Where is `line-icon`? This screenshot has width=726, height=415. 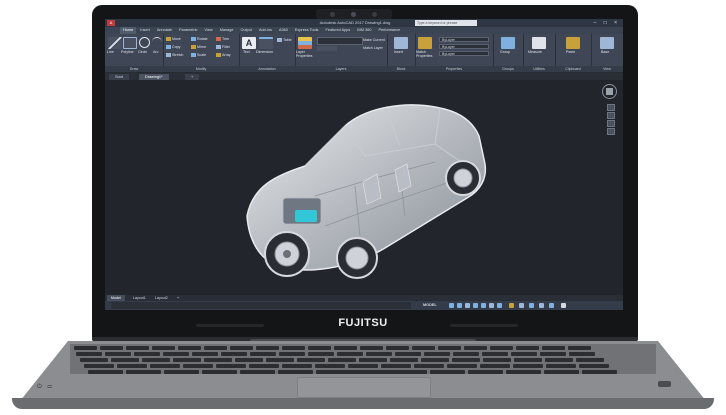 line-icon is located at coordinates (115, 43).